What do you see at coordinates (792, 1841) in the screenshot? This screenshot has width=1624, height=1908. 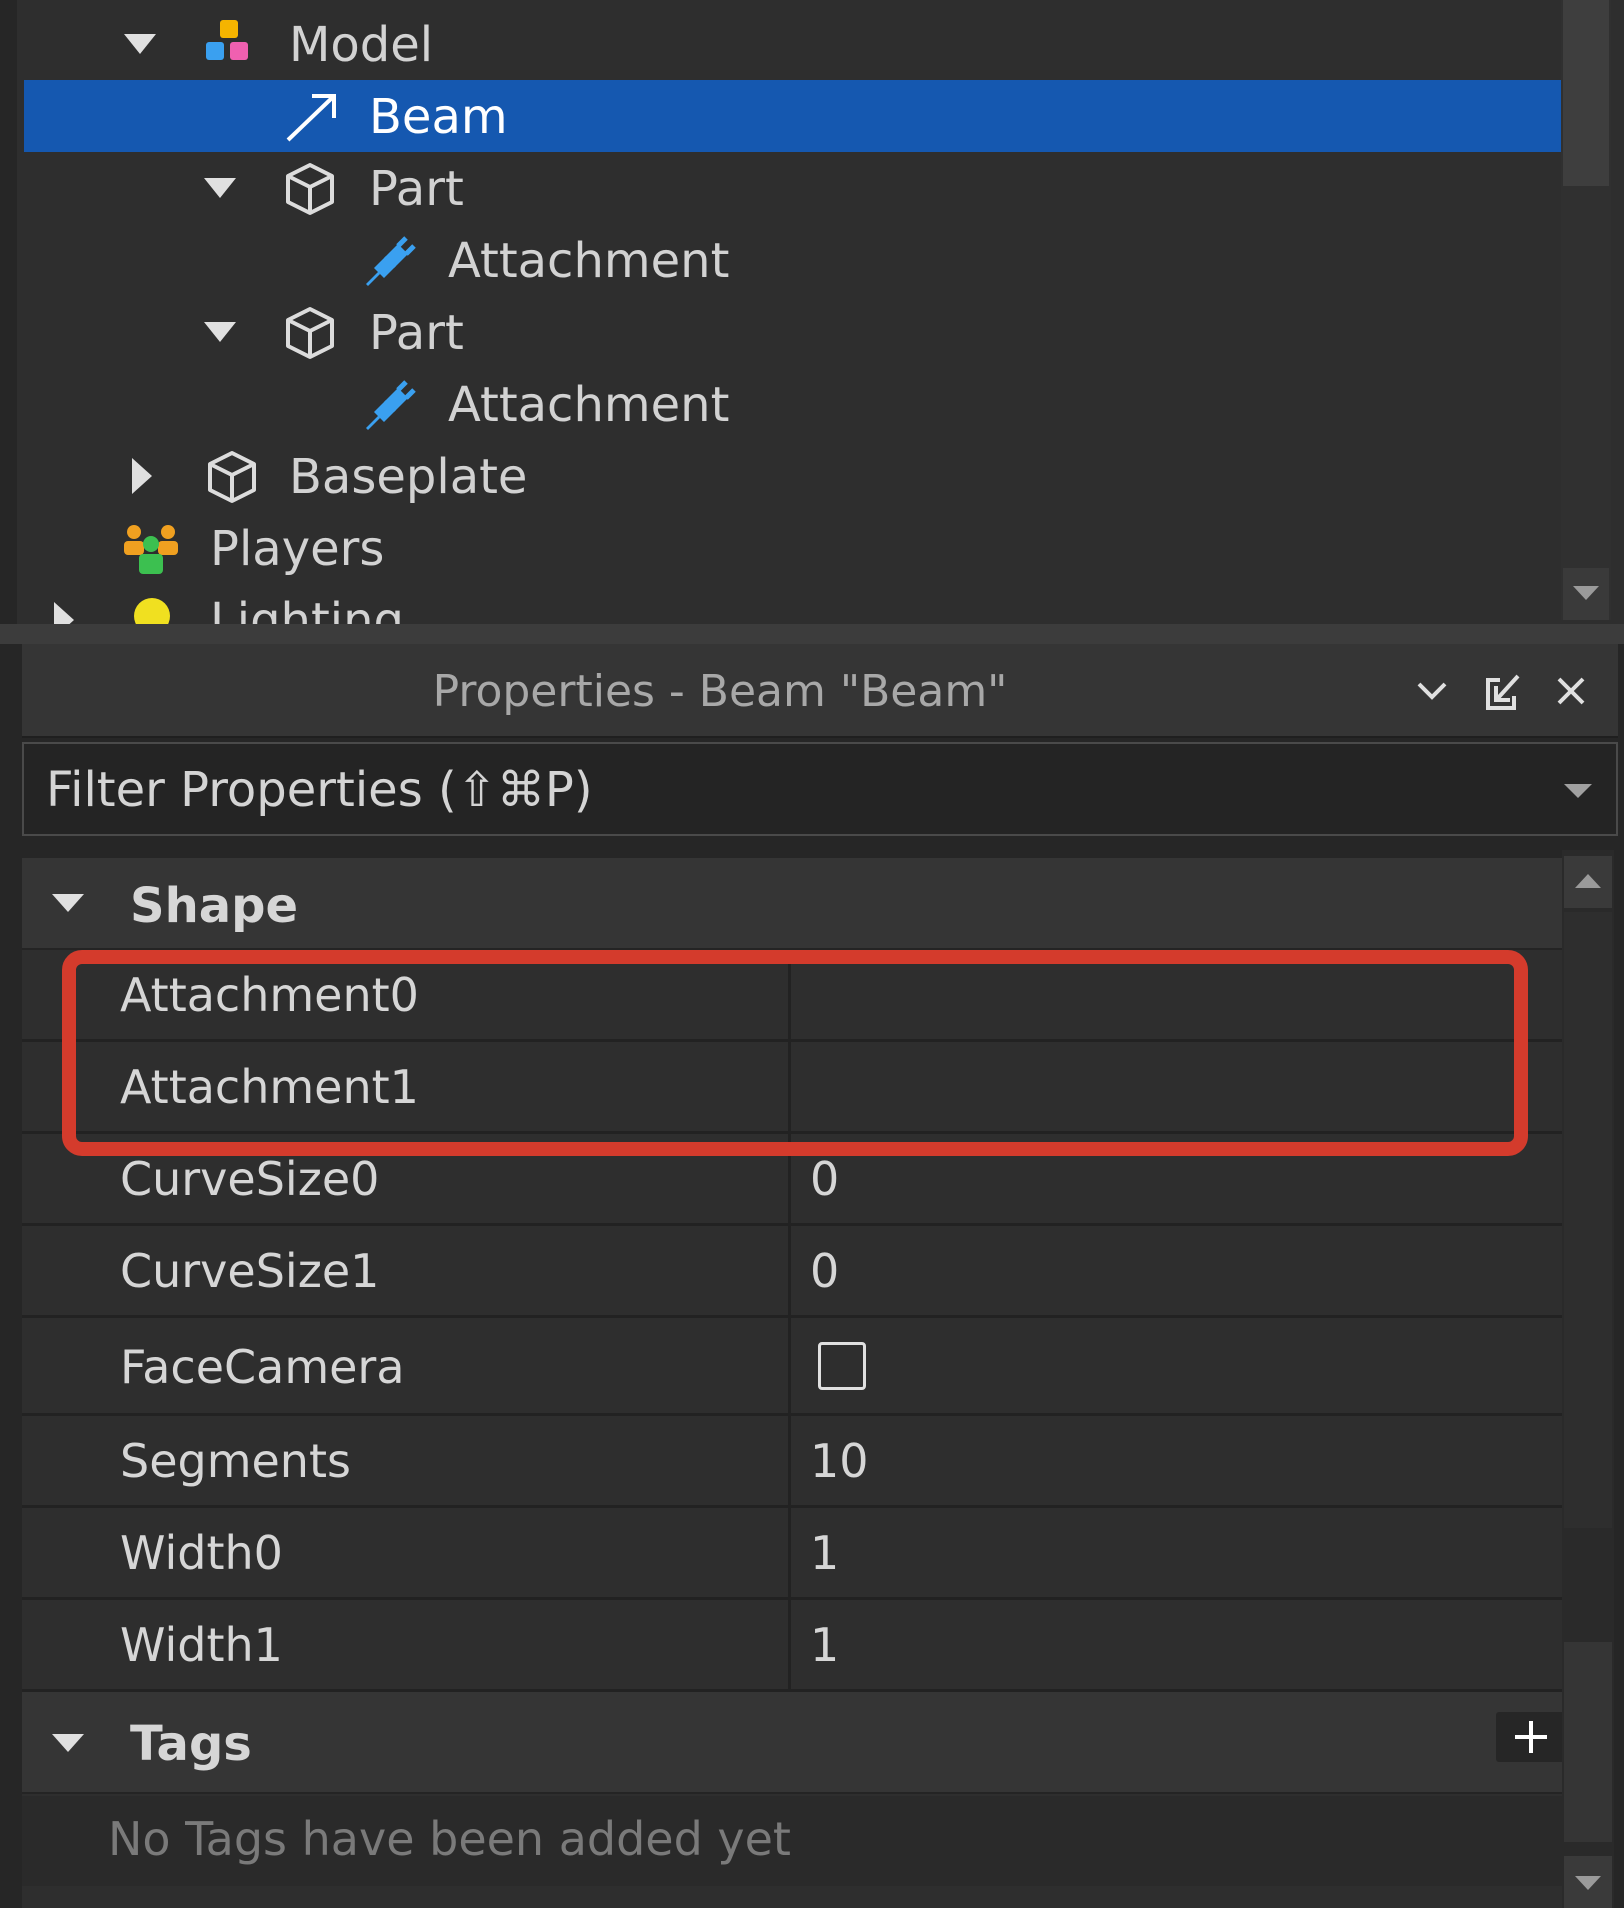 I see `tags-empty-state: No Tags have been added yet` at bounding box center [792, 1841].